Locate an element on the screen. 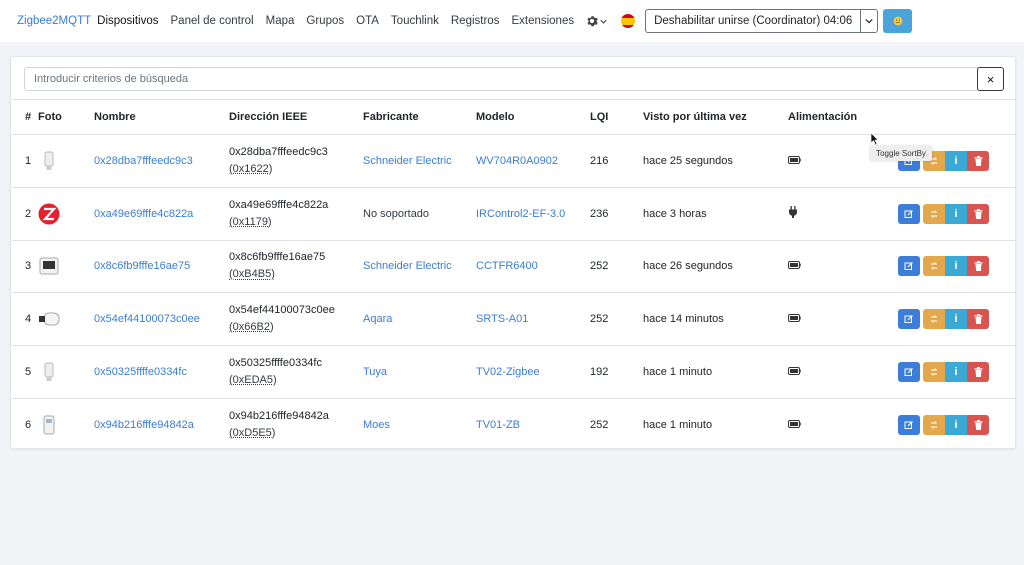 This screenshot has height=565, width=1024. model-link: SRTS-A01 is located at coordinates (502, 319).